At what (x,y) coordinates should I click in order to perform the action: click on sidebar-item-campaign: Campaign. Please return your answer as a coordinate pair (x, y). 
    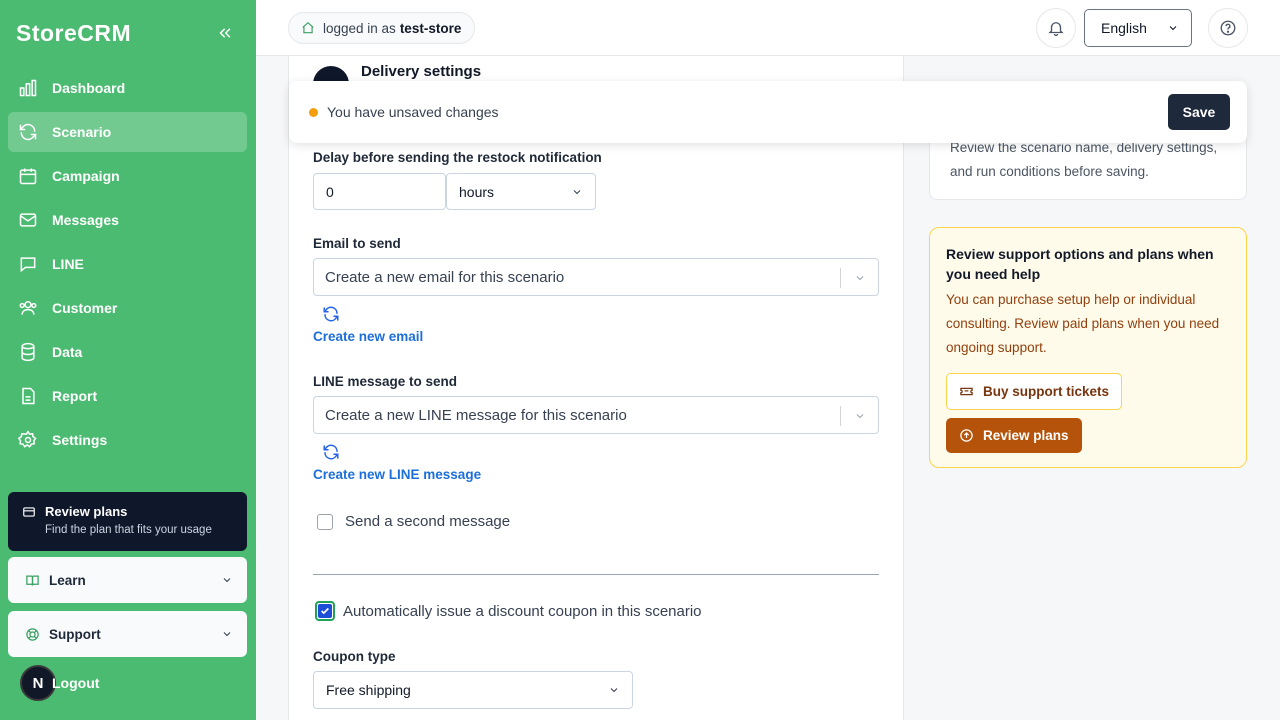
    Looking at the image, I should click on (127, 176).